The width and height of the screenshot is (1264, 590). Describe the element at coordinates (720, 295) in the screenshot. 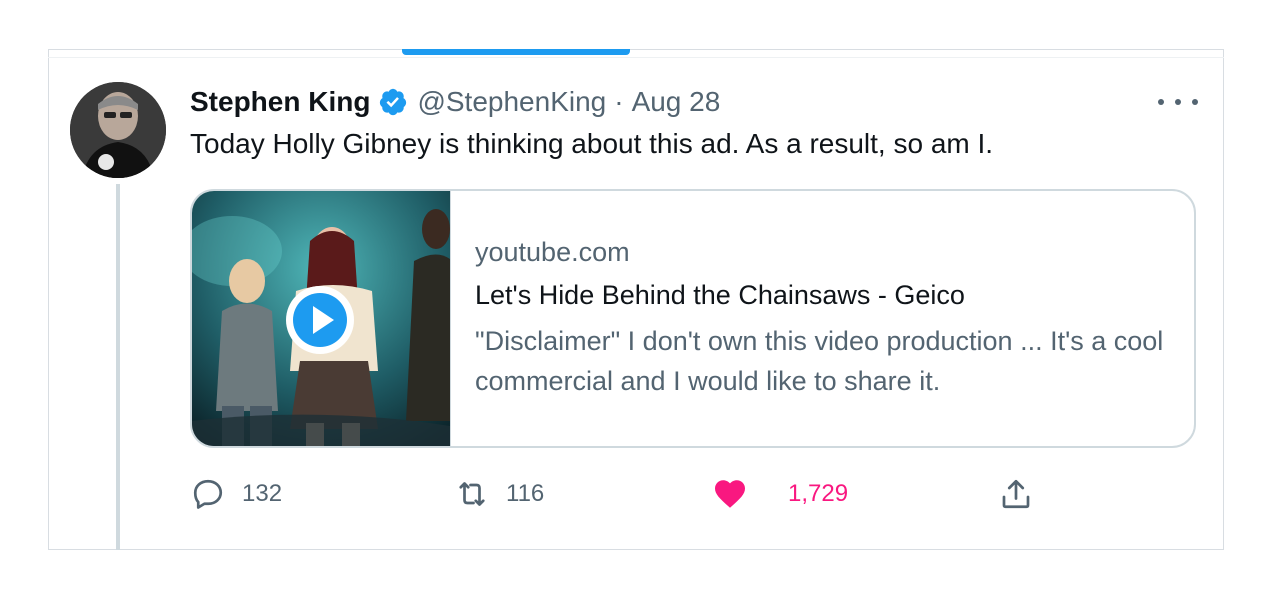

I see `card-title: Let's Hide Behind the Chainsaws - Geico` at that location.